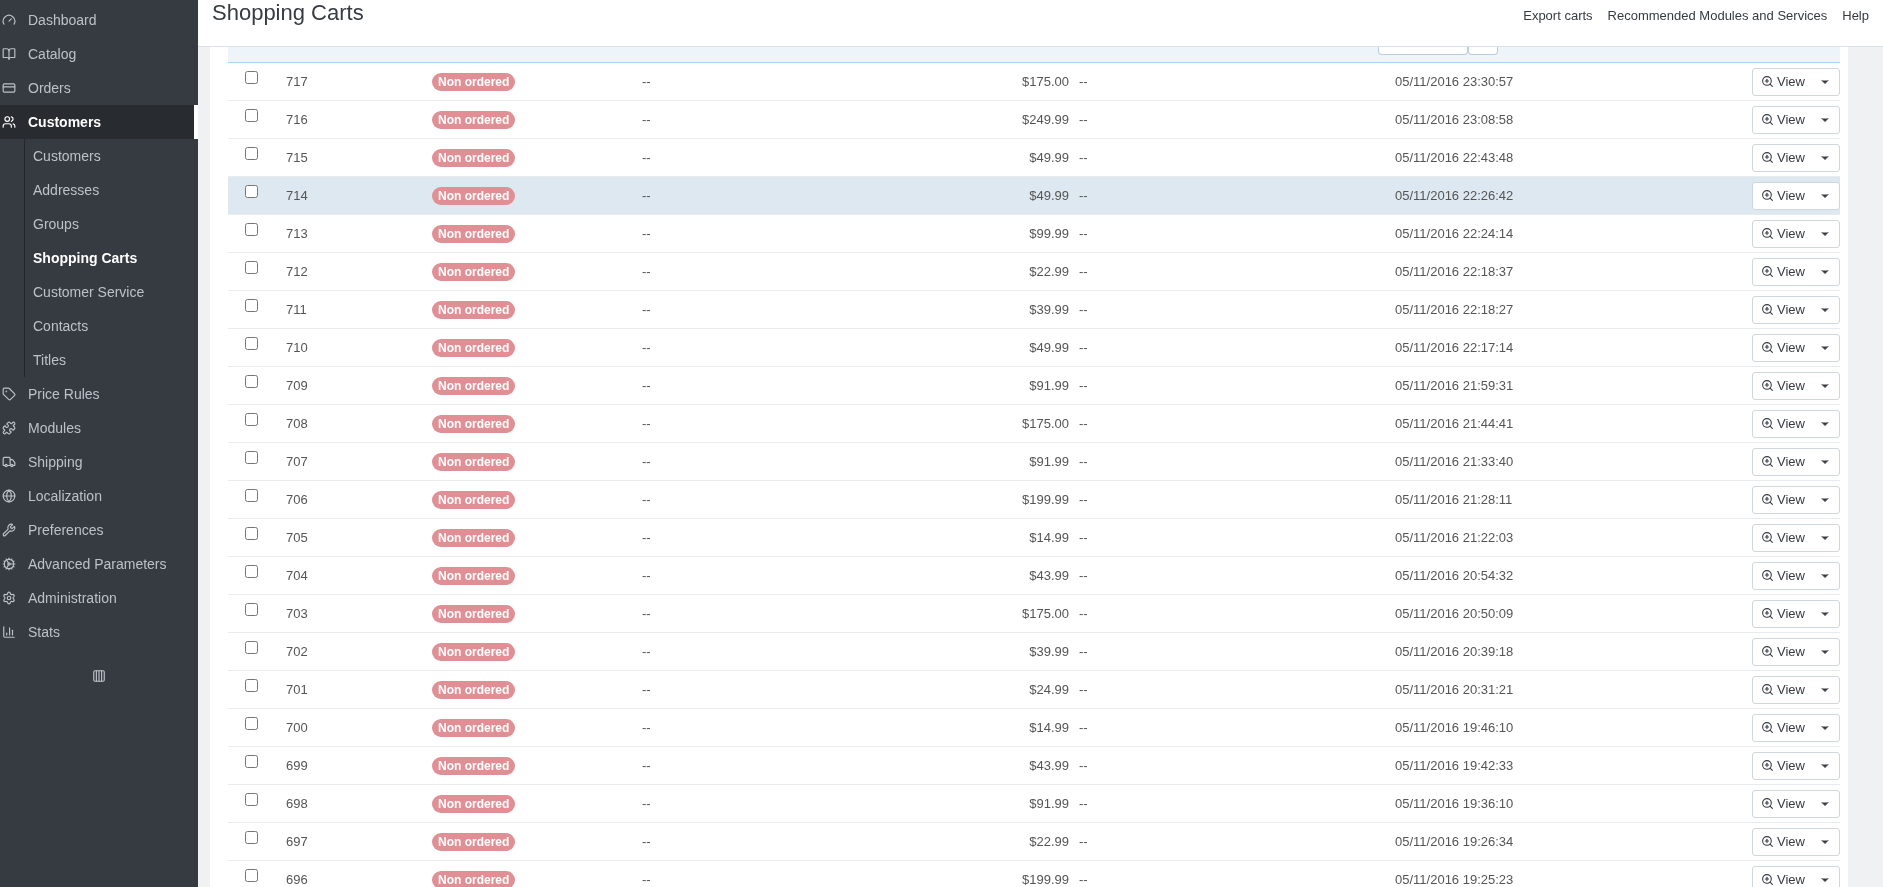 Image resolution: width=1883 pixels, height=887 pixels. I want to click on page-title: Shopping Carts, so click(288, 13).